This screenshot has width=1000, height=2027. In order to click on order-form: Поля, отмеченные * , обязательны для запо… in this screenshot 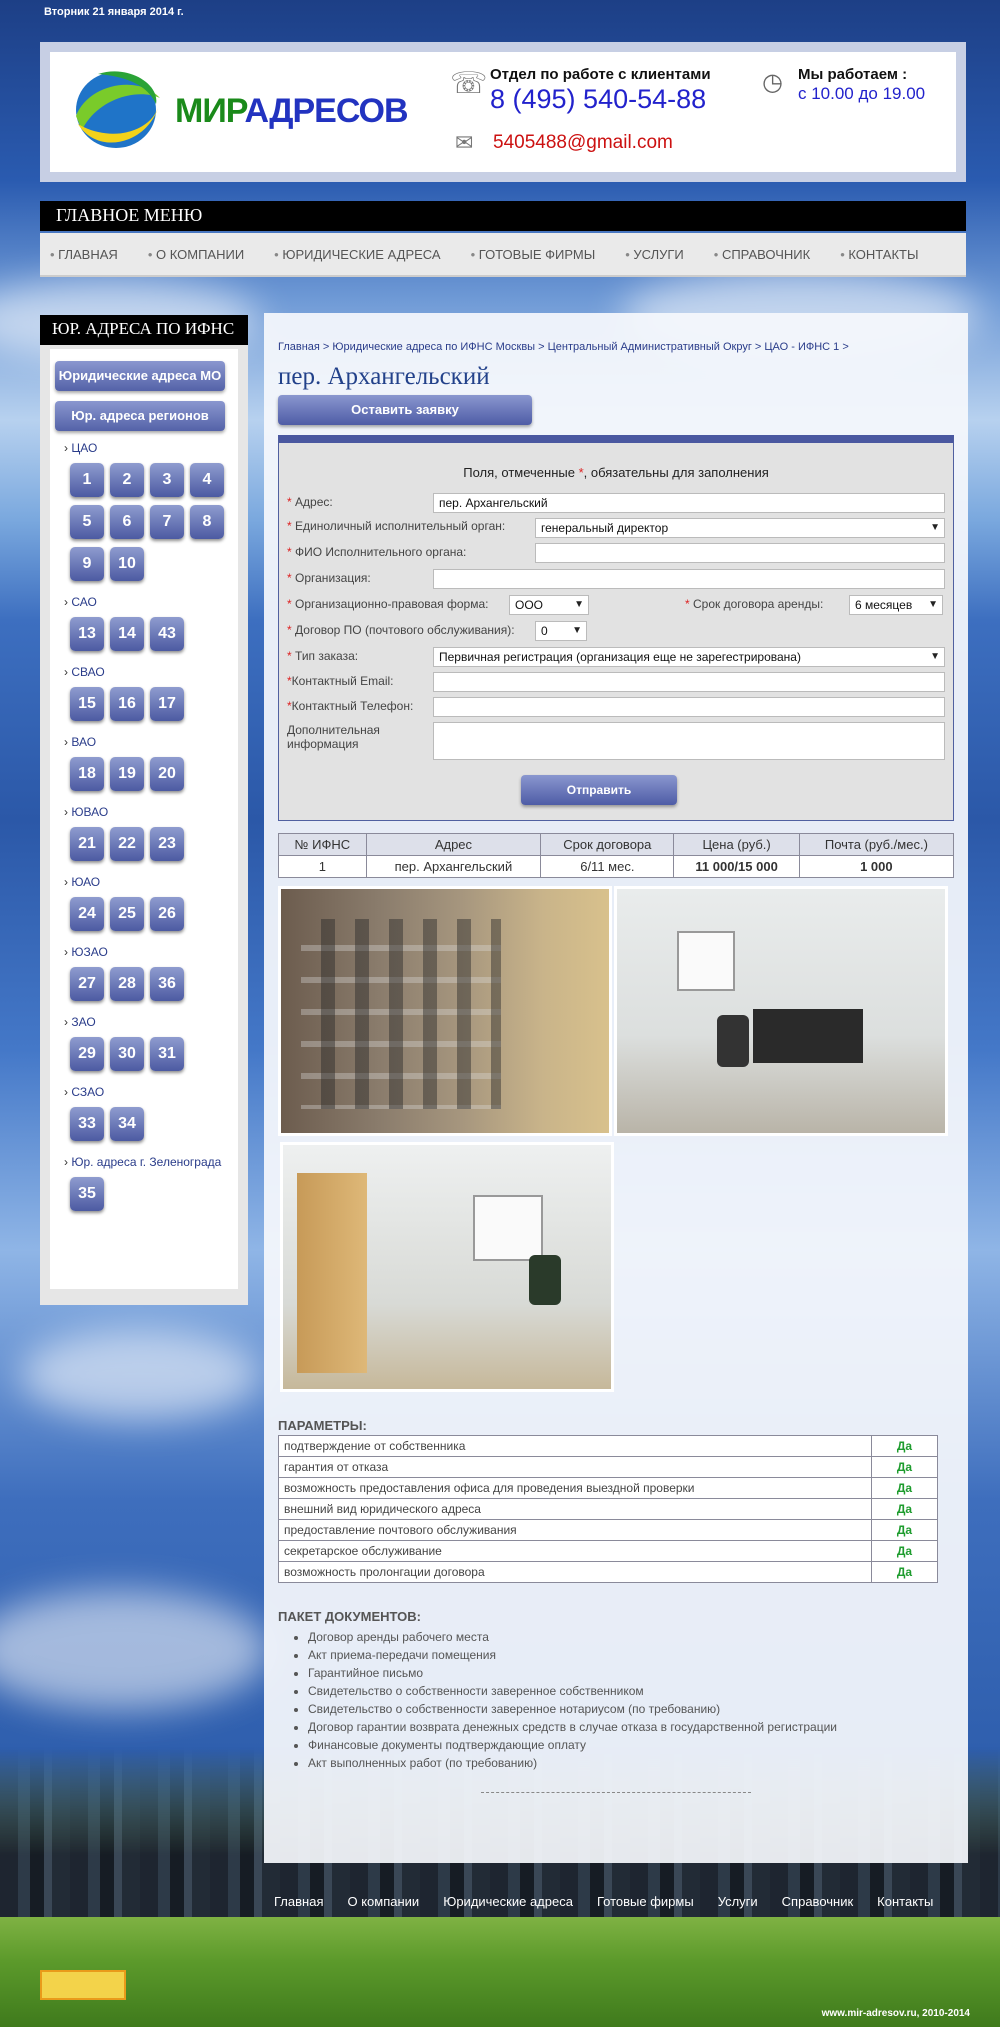, I will do `click(616, 628)`.